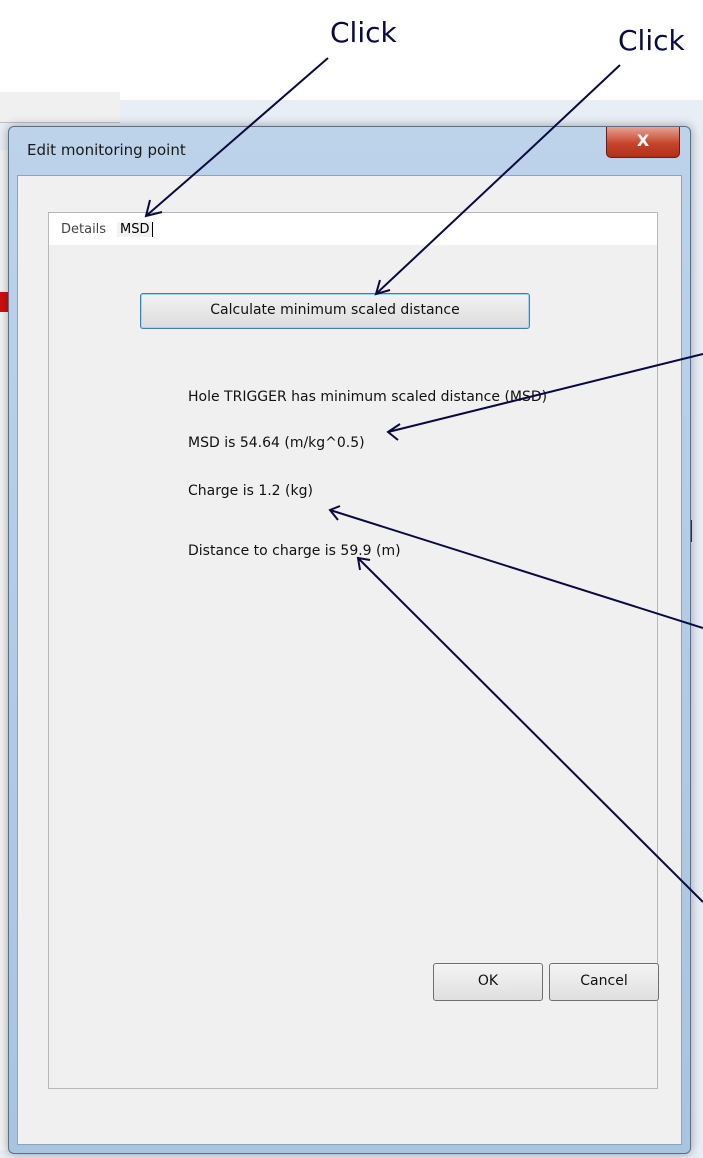 The height and width of the screenshot is (1158, 703). Describe the element at coordinates (294, 551) in the screenshot. I see `result-distance-text: Distance to charge is 59.9 (m)` at that location.